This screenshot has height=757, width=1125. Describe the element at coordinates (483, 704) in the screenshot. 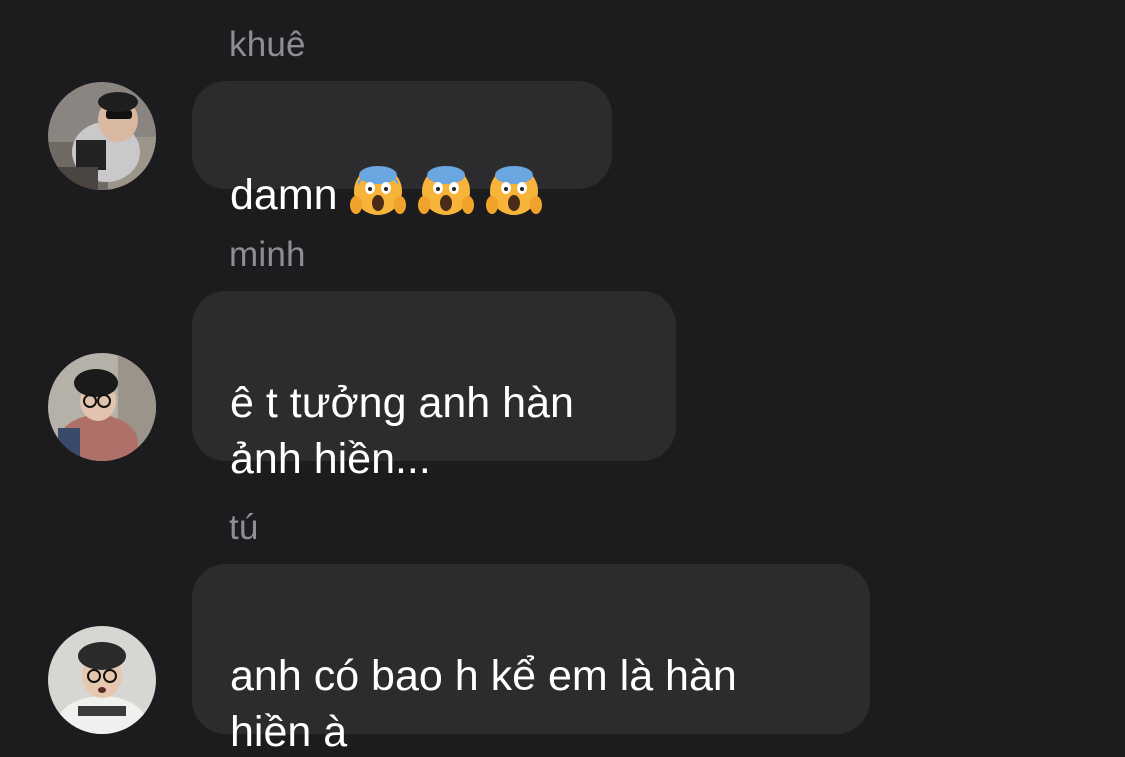

I see `message-text: anh có bao h kể em là hàn hiền à` at that location.